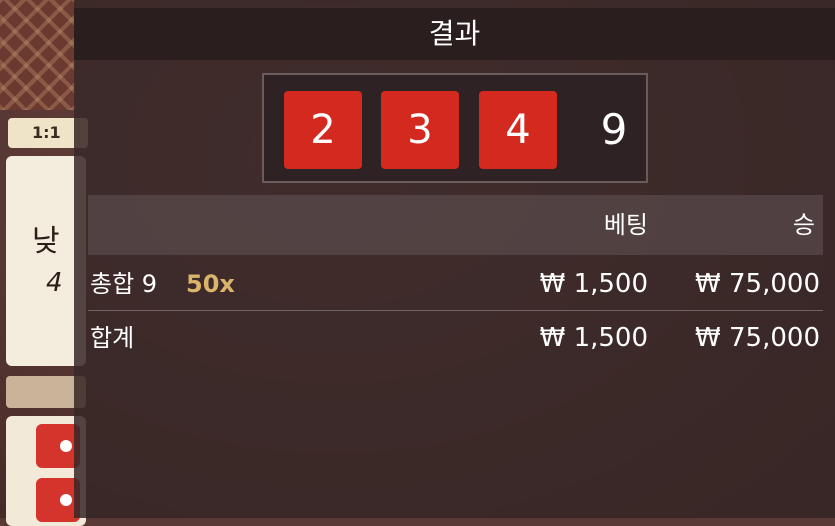  Describe the element at coordinates (210, 284) in the screenshot. I see `row-multiplier: 50x` at that location.